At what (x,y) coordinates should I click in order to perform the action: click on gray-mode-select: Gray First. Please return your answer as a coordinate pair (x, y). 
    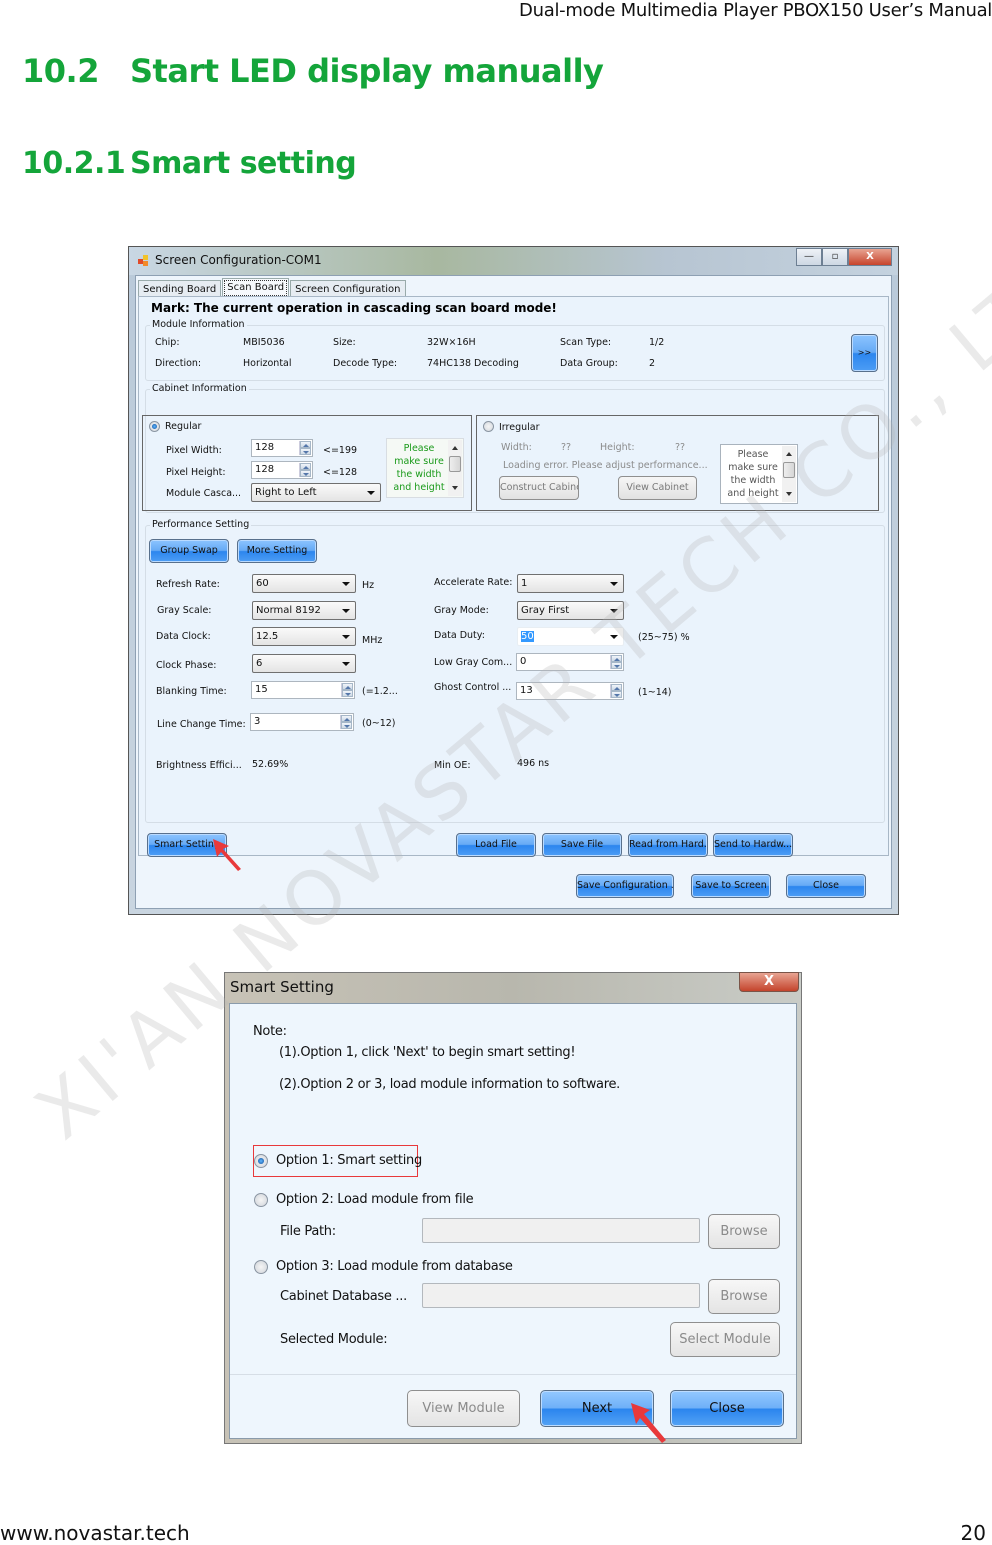
    Looking at the image, I should click on (570, 610).